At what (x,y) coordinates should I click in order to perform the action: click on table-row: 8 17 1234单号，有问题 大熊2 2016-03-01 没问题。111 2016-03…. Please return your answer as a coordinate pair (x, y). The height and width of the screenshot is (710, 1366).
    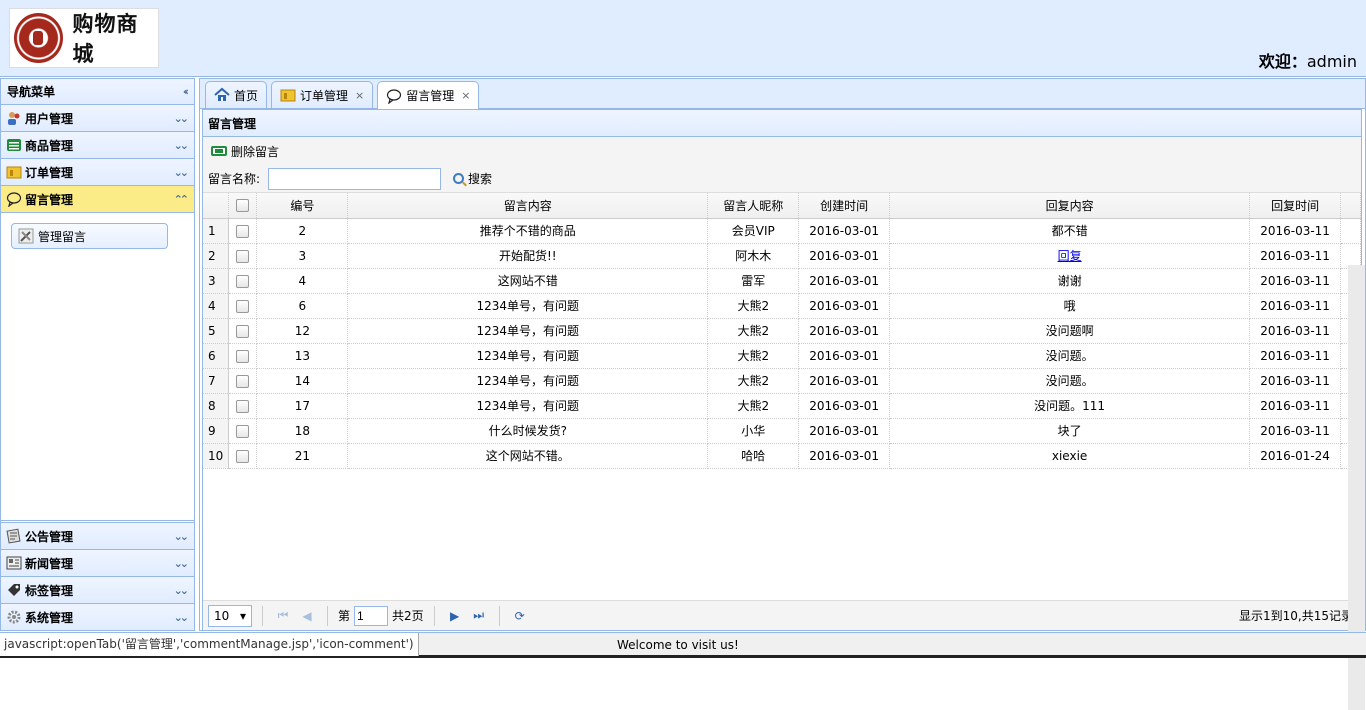
    Looking at the image, I should click on (782, 406).